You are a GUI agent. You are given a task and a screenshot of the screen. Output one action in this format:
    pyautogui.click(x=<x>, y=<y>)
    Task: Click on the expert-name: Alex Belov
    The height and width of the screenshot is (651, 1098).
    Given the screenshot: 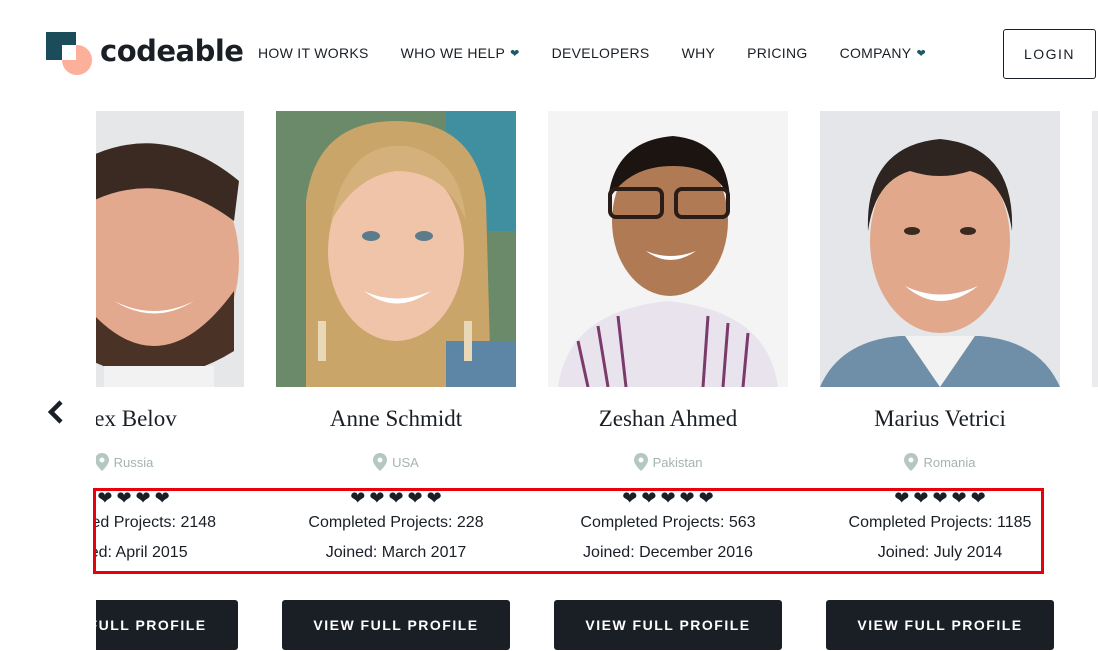 What is the action you would take?
    pyautogui.click(x=136, y=418)
    